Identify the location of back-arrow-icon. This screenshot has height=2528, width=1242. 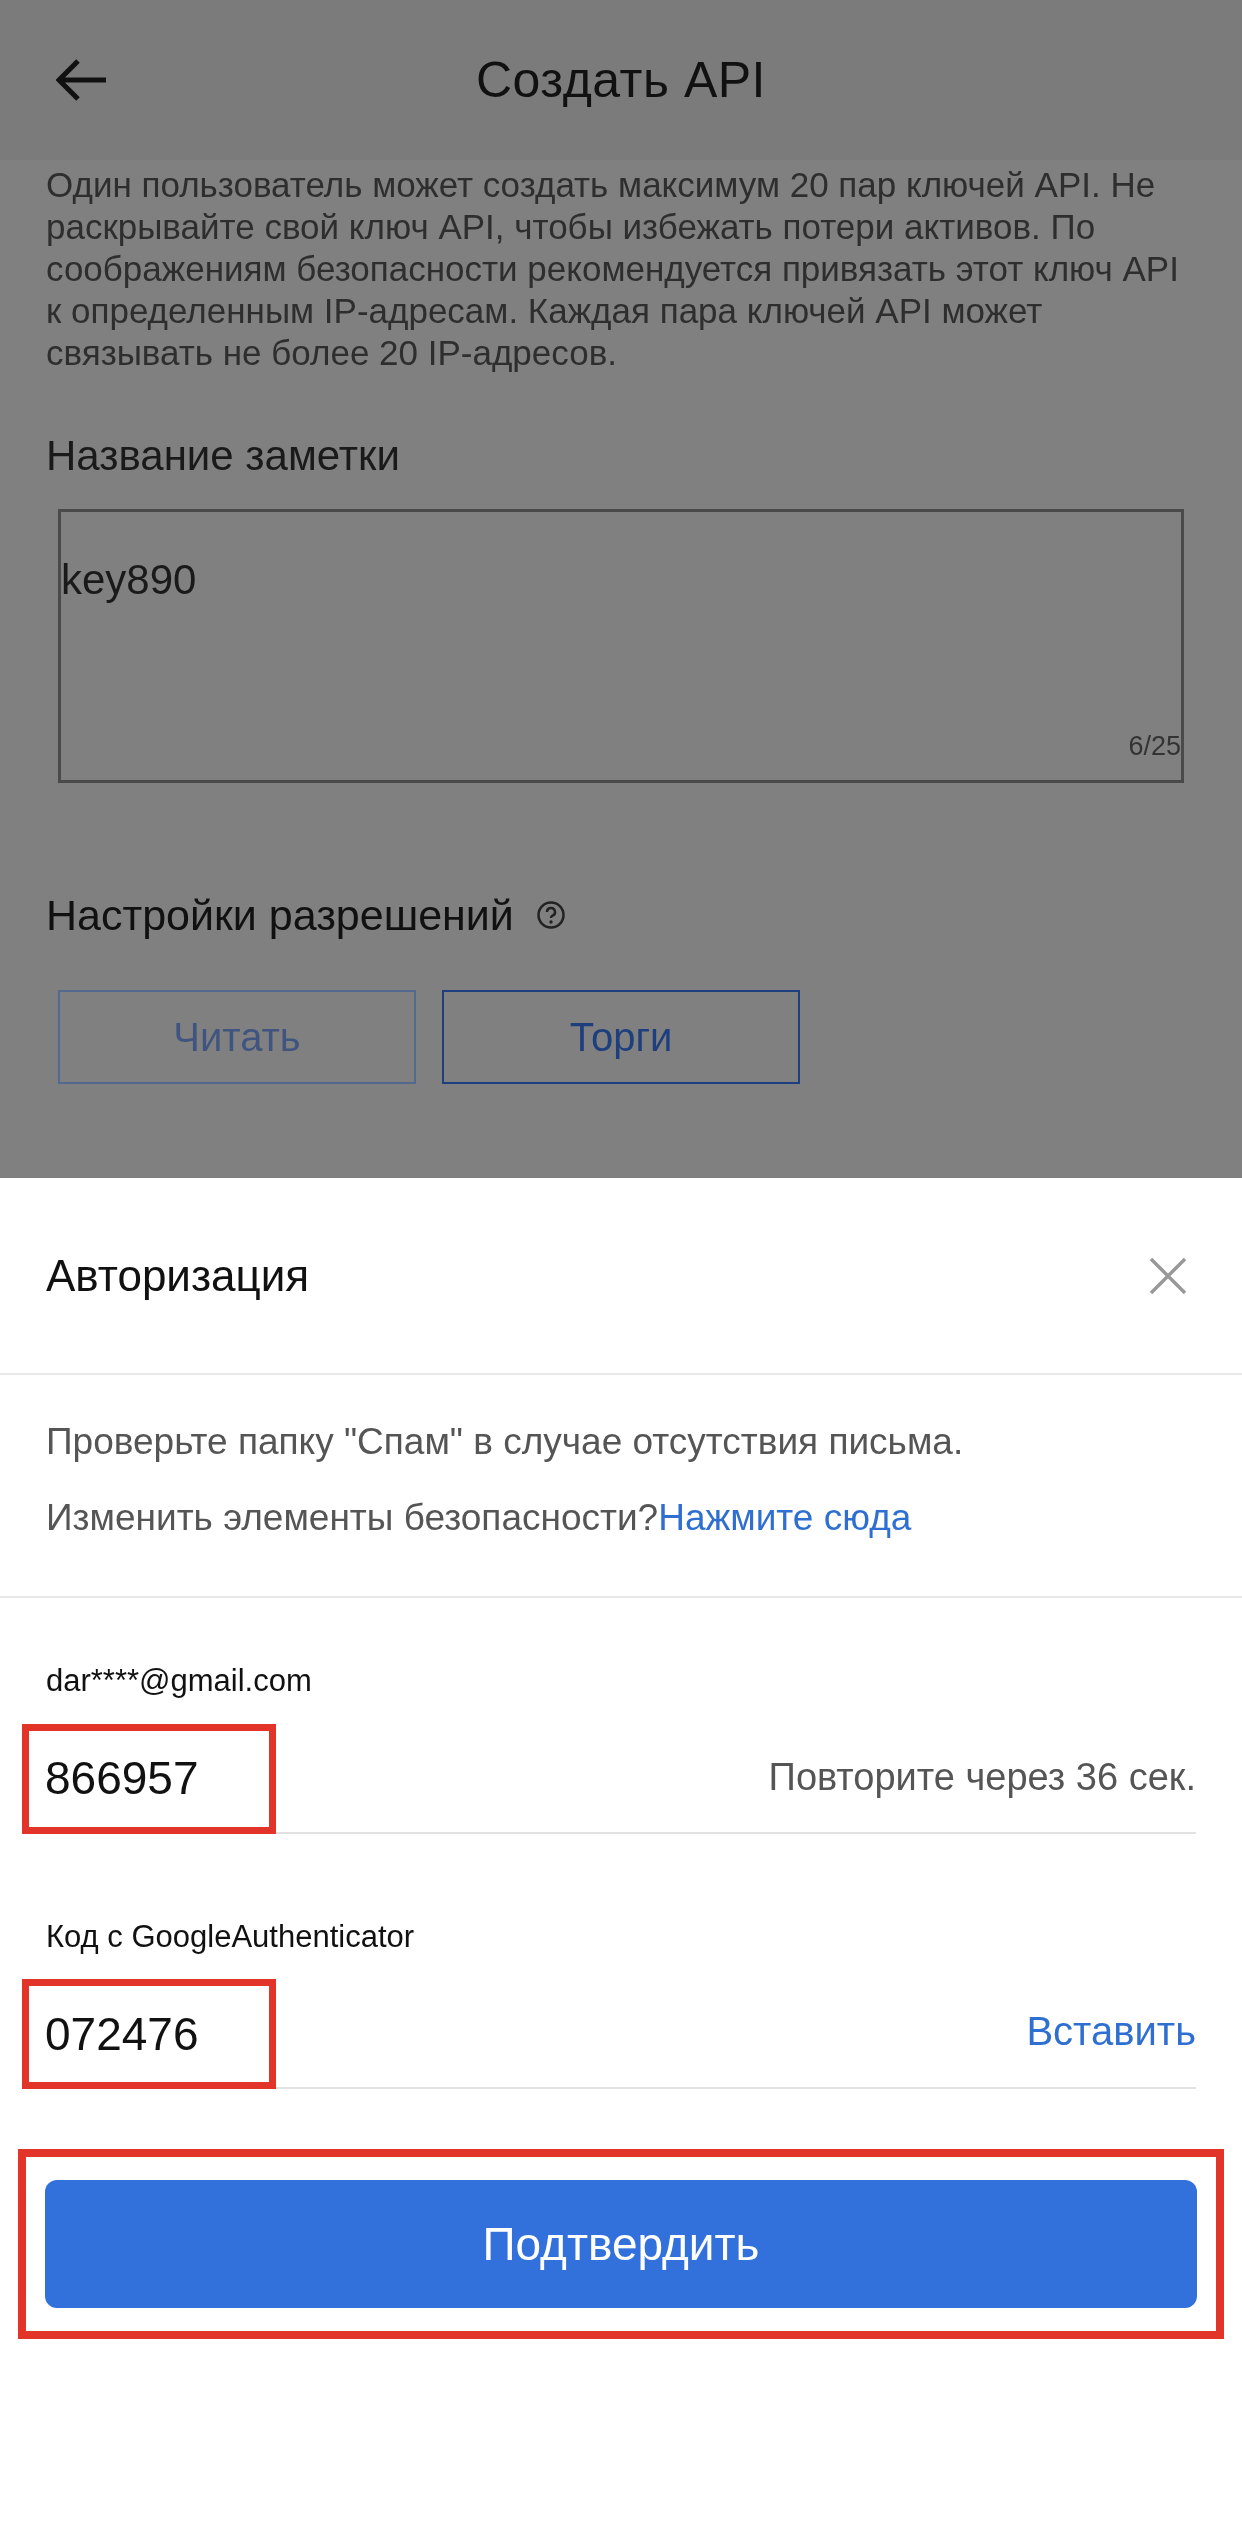
(82, 80).